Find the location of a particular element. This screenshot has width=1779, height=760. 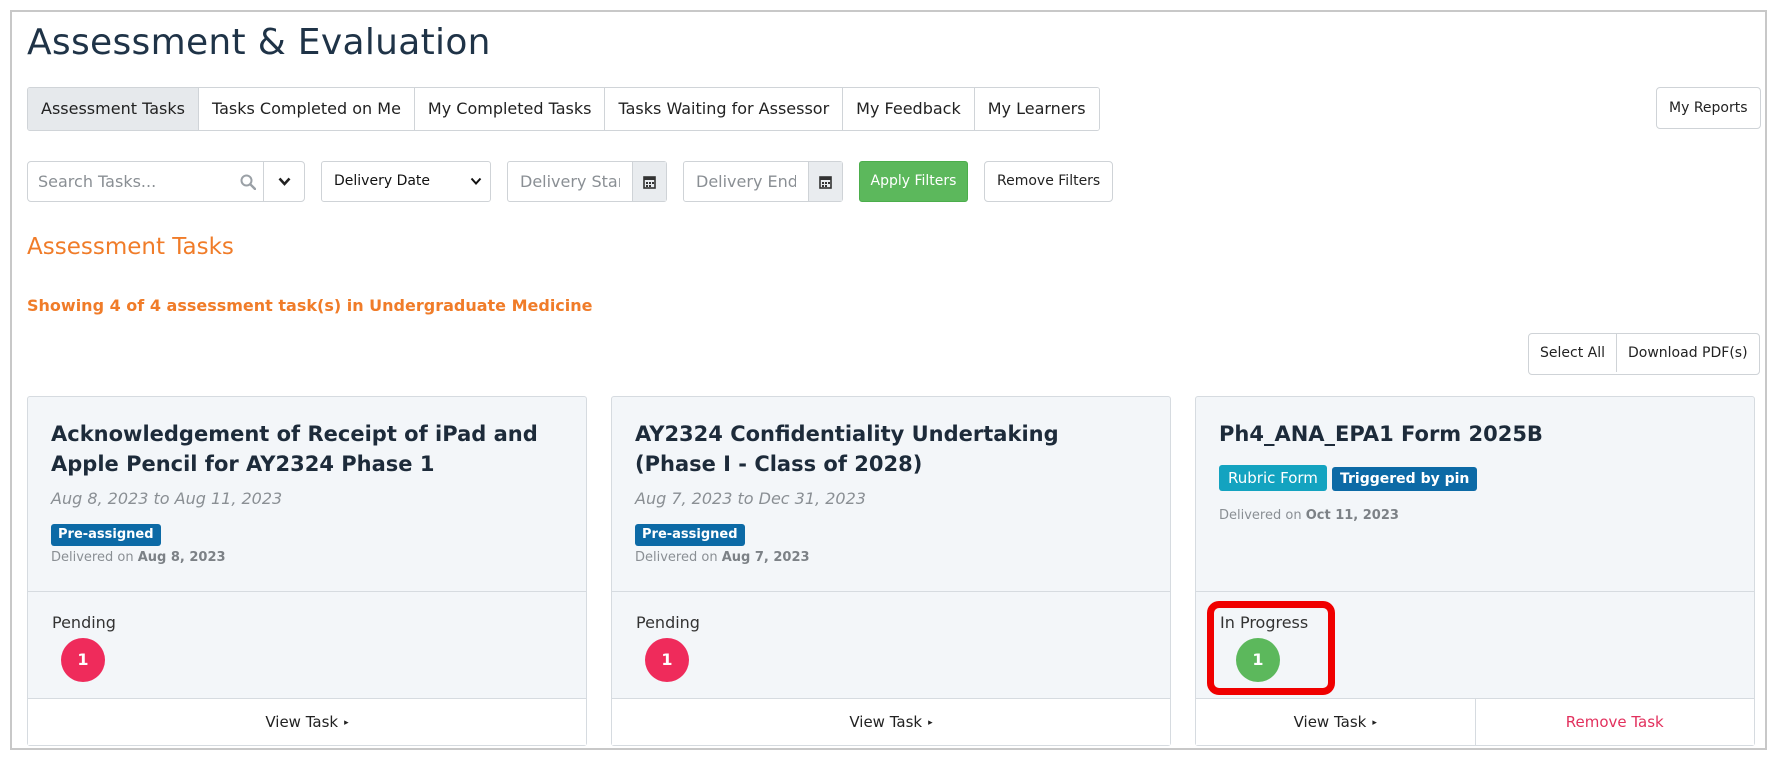

tab-my-completed-tasks: My Completed Tasks is located at coordinates (510, 109).